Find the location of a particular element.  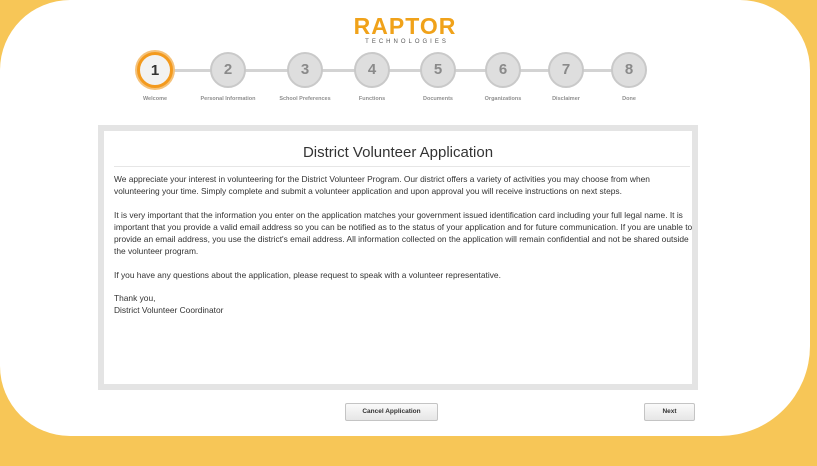

step-5-circle: 5 is located at coordinates (438, 70).